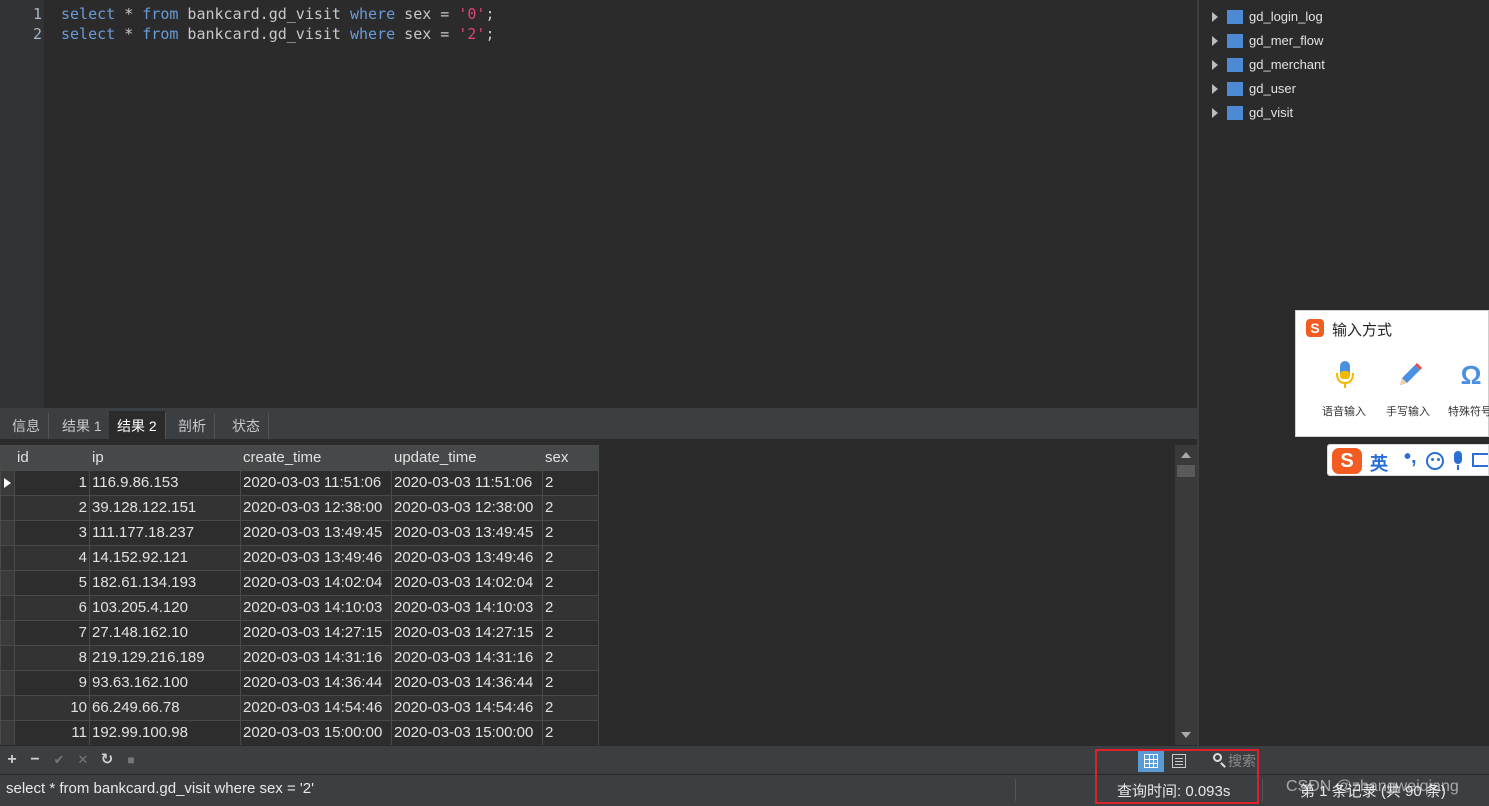  What do you see at coordinates (467, 608) in the screenshot?
I see `cell-update-time: 2020-03-03 14:10:03` at bounding box center [467, 608].